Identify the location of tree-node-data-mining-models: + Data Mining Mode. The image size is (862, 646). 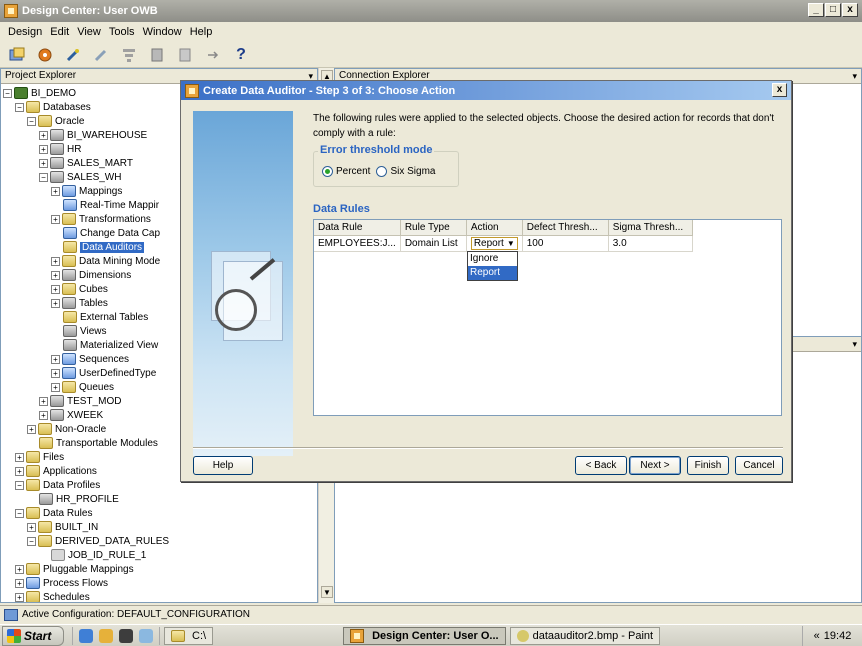
(105, 261).